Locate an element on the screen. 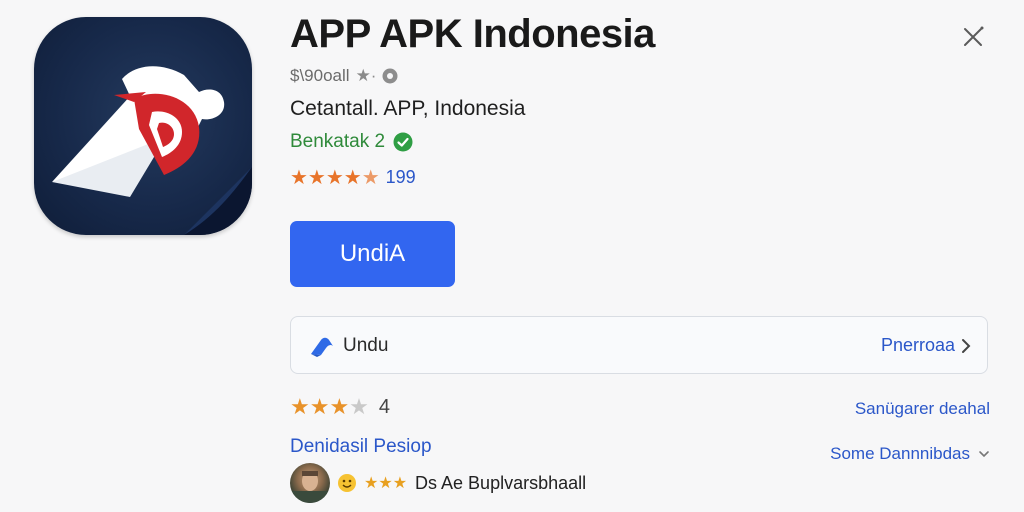 The image size is (1024, 512). app-title: APP APK Indonesia is located at coordinates (472, 34).